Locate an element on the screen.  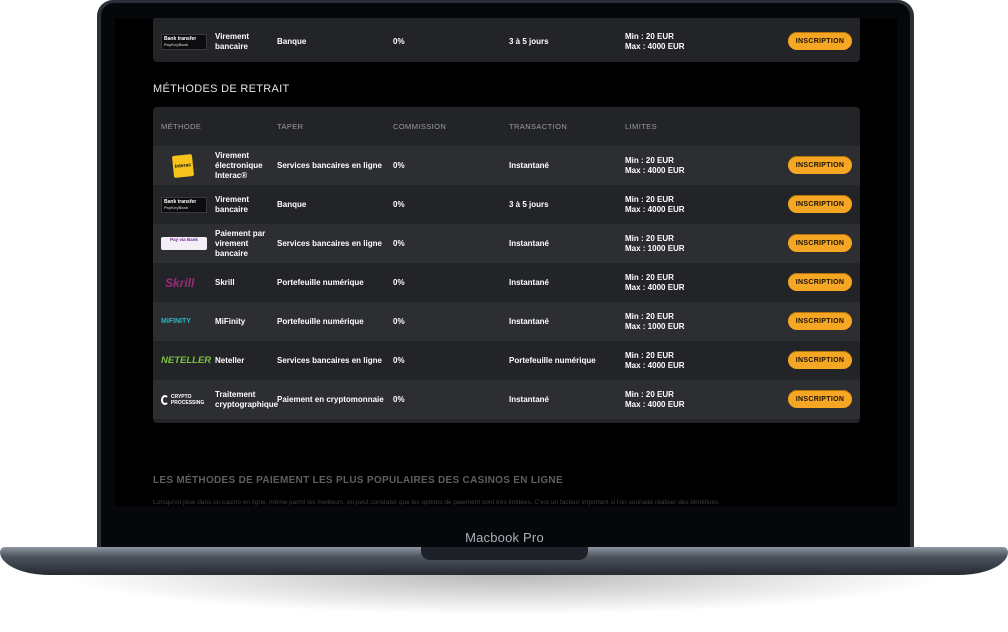
logo-text: MiFINITY is located at coordinates (176, 321).